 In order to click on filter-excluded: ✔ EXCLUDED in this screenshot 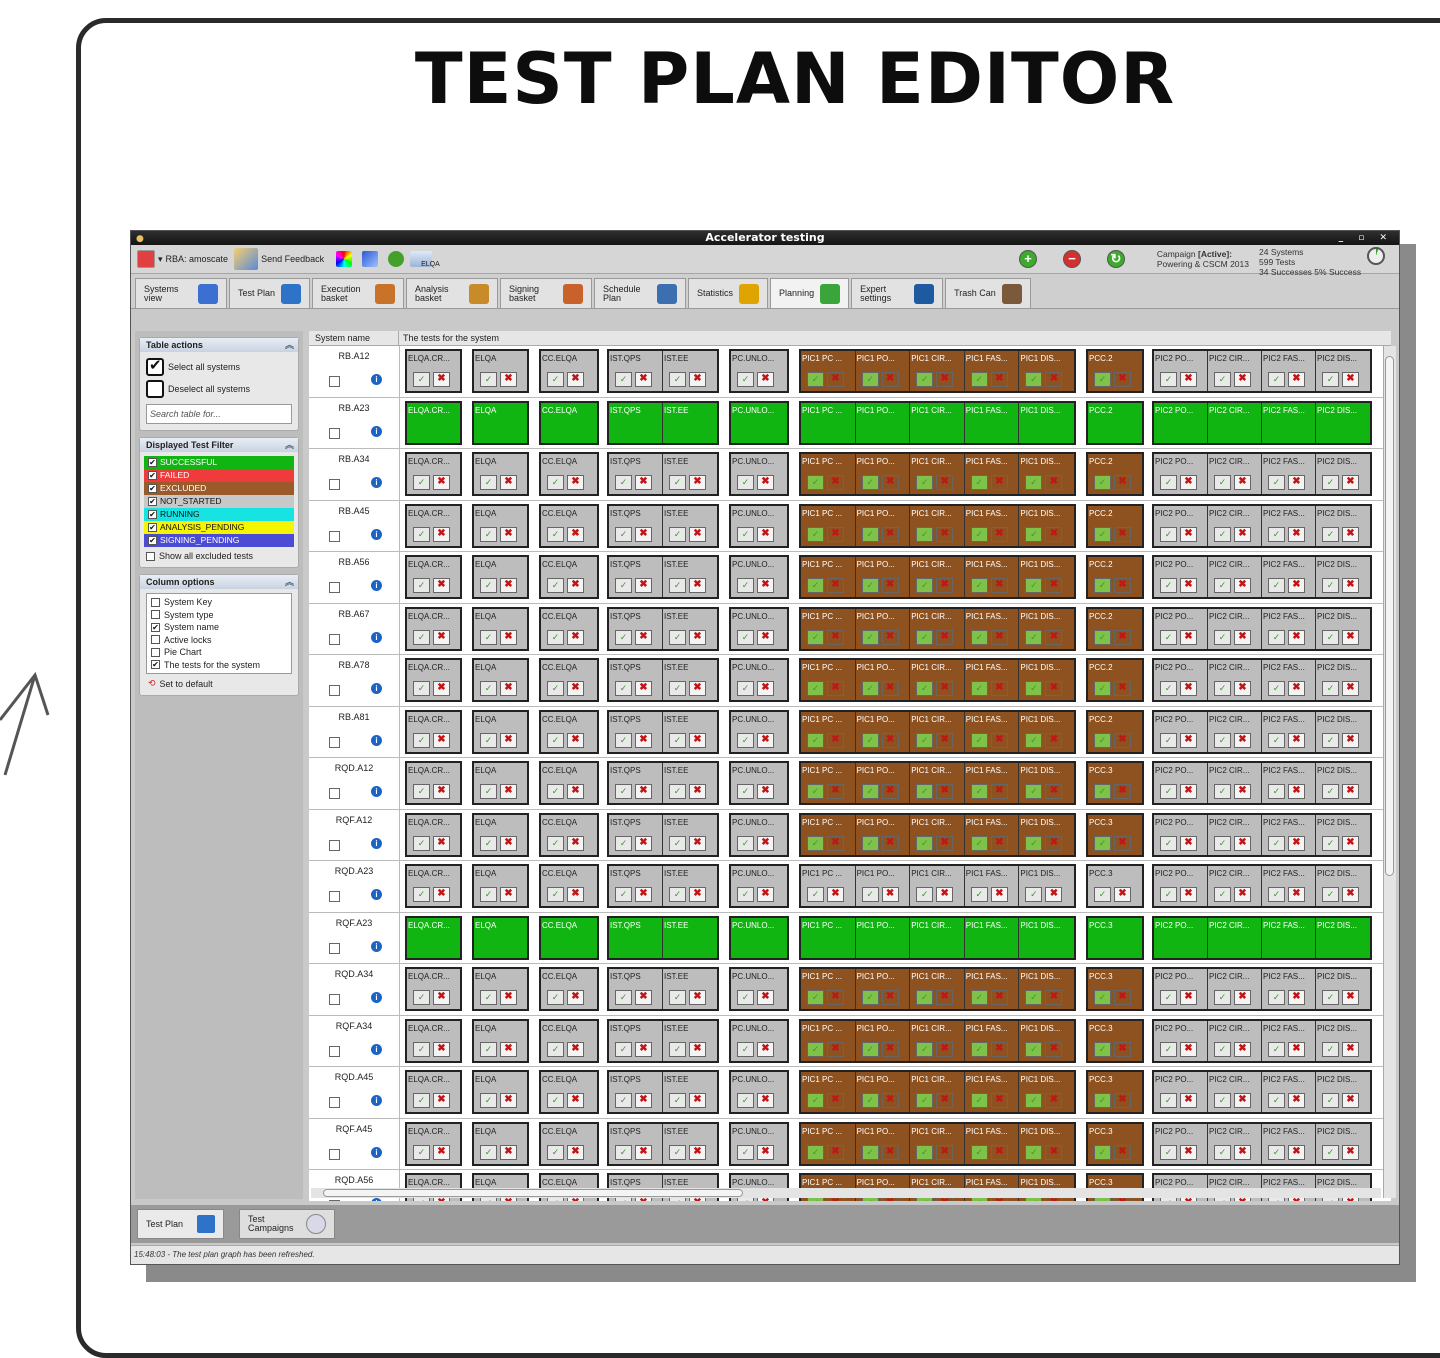, I will do `click(219, 488)`.